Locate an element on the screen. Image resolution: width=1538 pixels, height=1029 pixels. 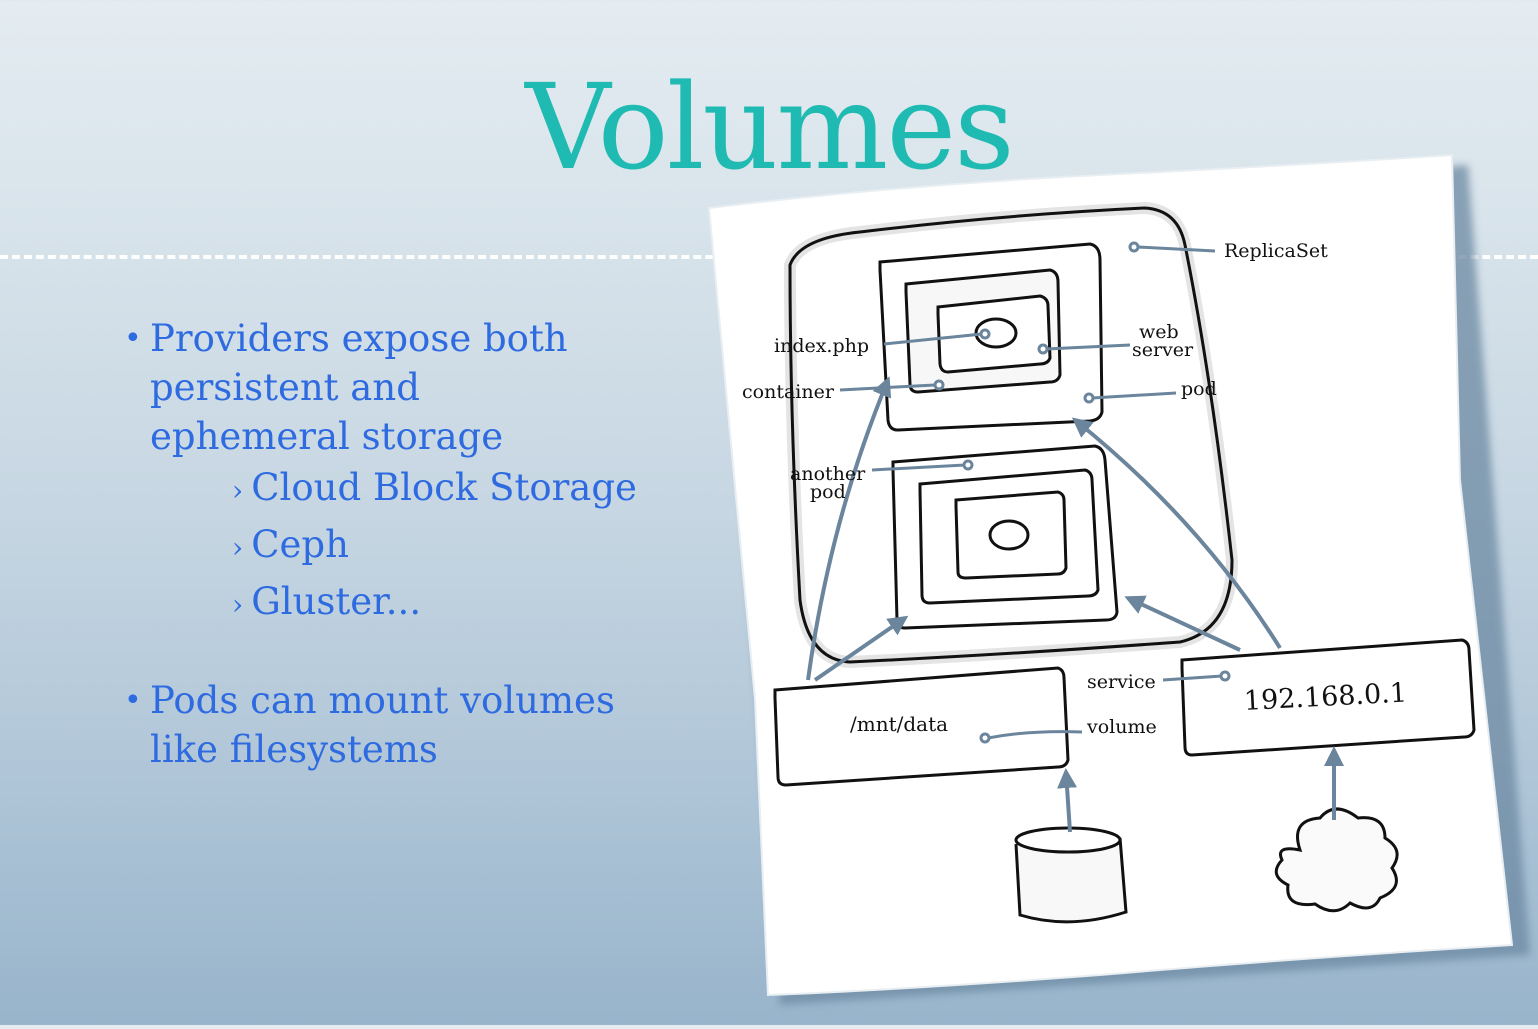
another-file-icon is located at coordinates (1009, 535).